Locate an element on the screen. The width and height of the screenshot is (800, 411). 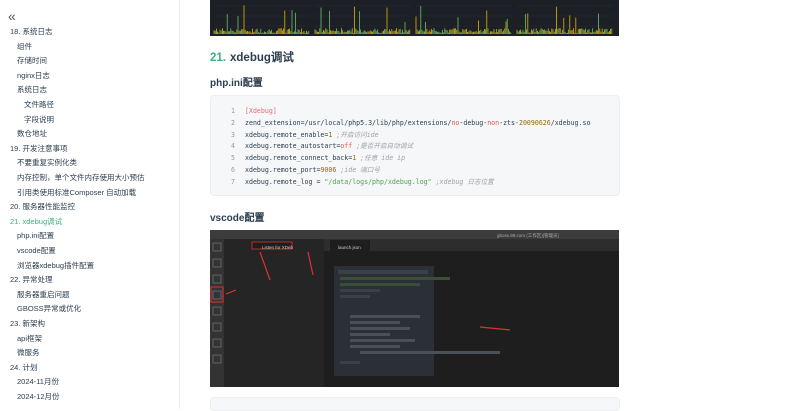
code-line-text: xdebug.remote_port=9006 ;ide 端口号 is located at coordinates (312, 170).